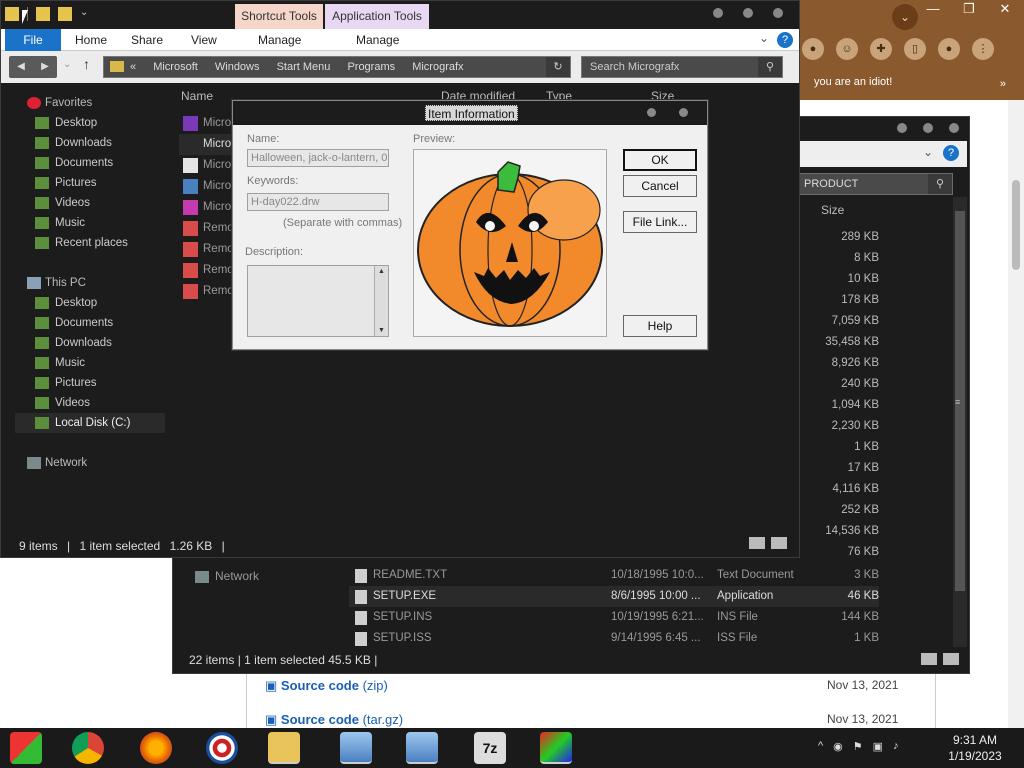 The height and width of the screenshot is (768, 1024). Describe the element at coordinates (90, 163) in the screenshot. I see `nav-fav-item: Documents` at that location.